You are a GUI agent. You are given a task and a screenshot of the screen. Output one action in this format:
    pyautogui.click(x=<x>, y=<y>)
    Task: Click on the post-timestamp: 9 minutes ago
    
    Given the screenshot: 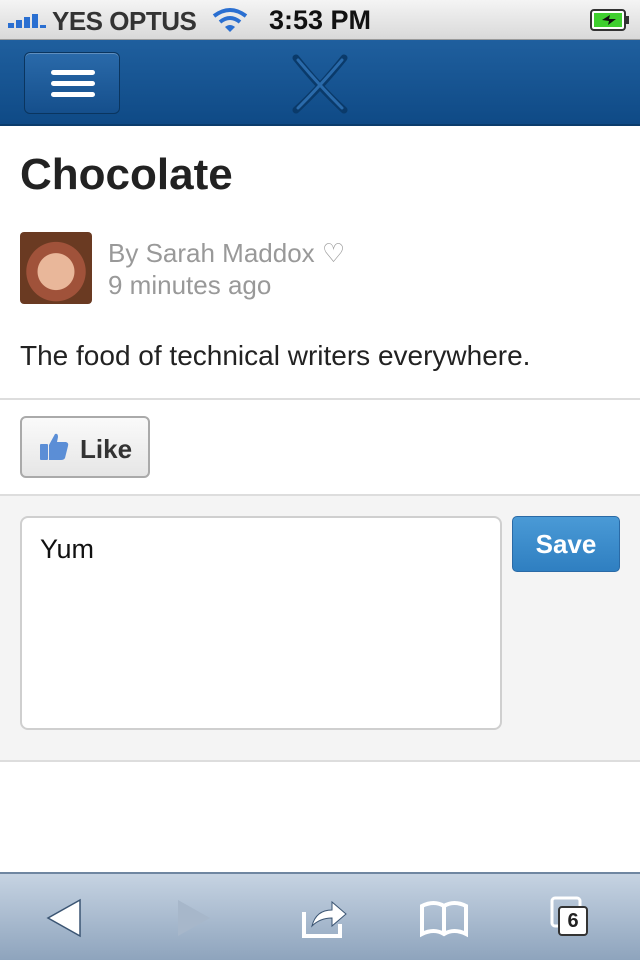 What is the action you would take?
    pyautogui.click(x=190, y=285)
    